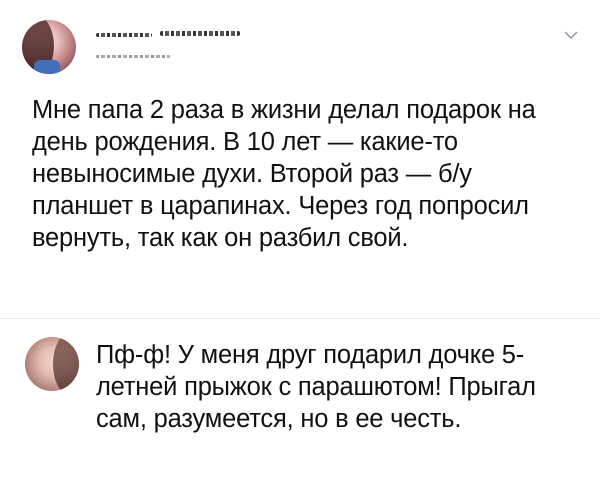 The height and width of the screenshot is (488, 600). I want to click on author-avatar, so click(49, 47).